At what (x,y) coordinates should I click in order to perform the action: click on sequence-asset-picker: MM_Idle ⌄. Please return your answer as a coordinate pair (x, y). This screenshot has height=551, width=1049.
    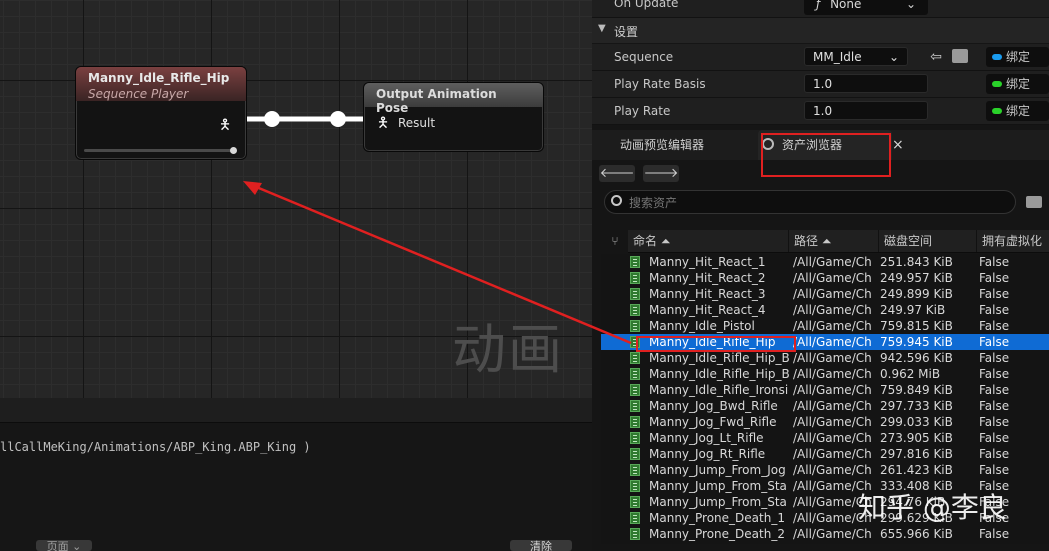
    Looking at the image, I should click on (856, 56).